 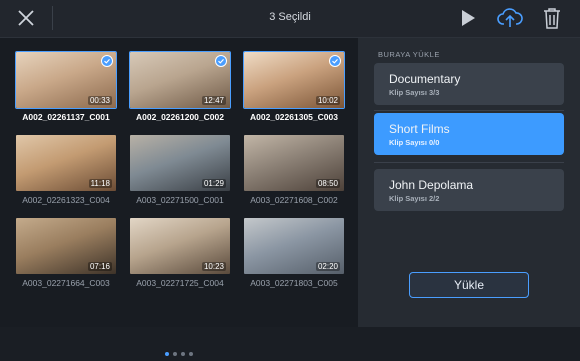 I want to click on clip-name: A003_02271500_C001, so click(x=180, y=200).